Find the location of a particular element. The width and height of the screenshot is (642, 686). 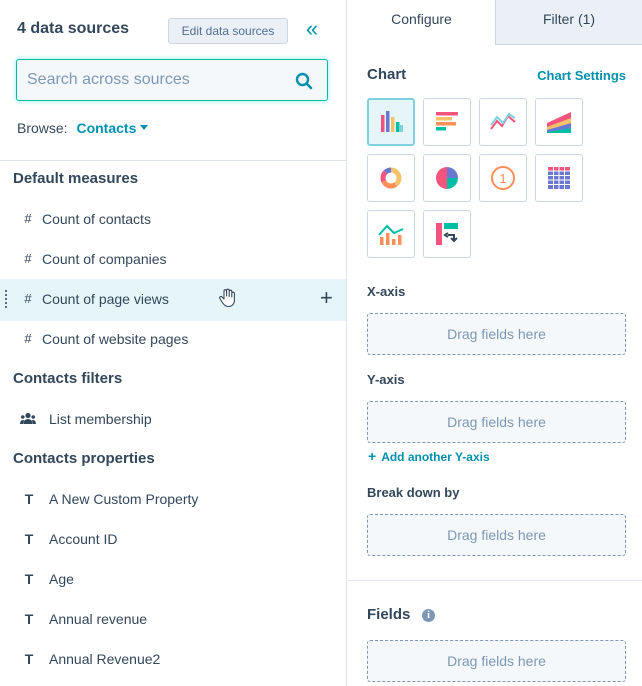

list-item-label: List membership is located at coordinates (100, 419).